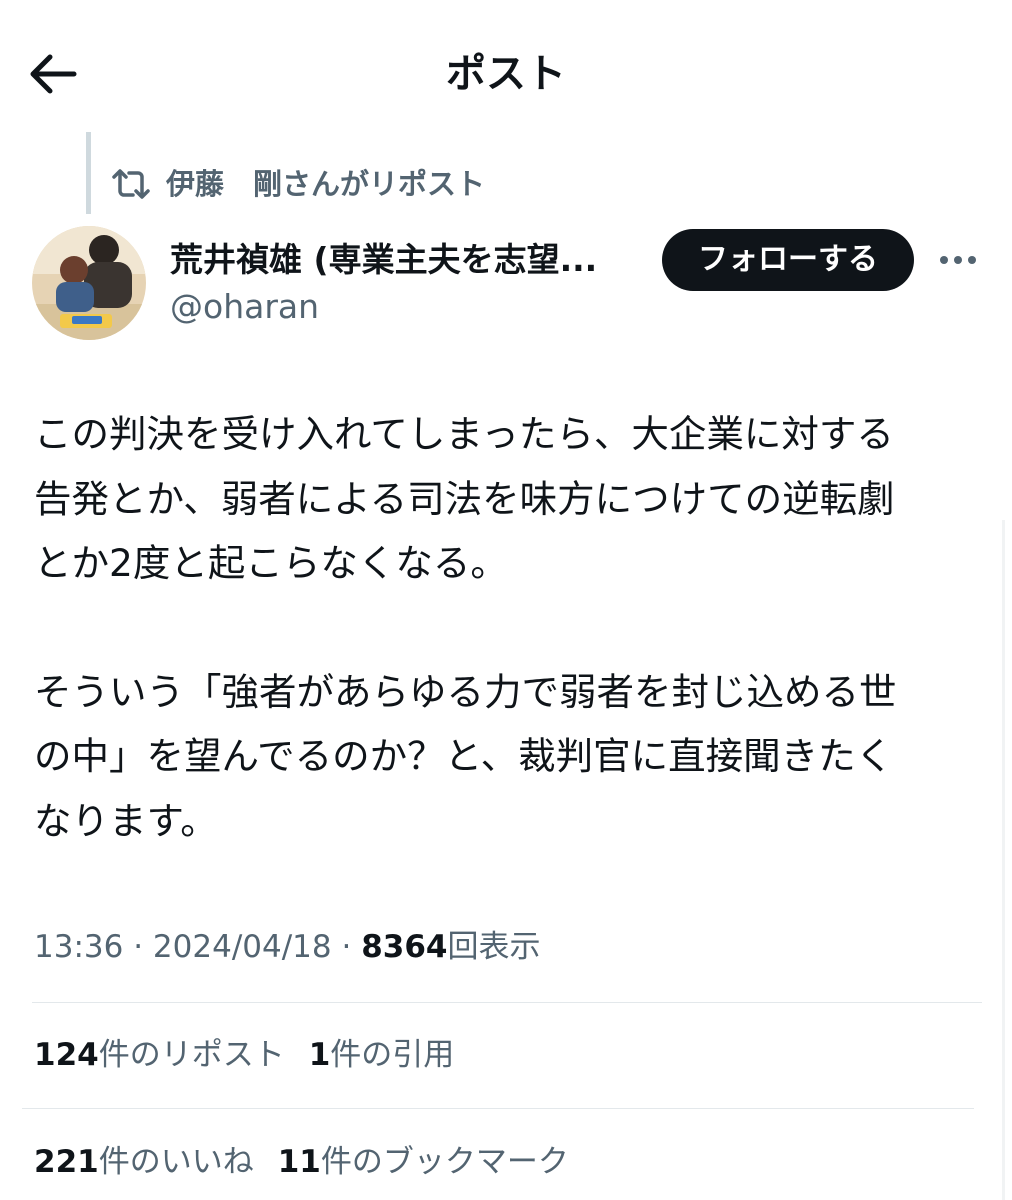 Image resolution: width=1012 pixels, height=1200 pixels. I want to click on post-line: とか2度と起こらなくなる。, so click(271, 563).